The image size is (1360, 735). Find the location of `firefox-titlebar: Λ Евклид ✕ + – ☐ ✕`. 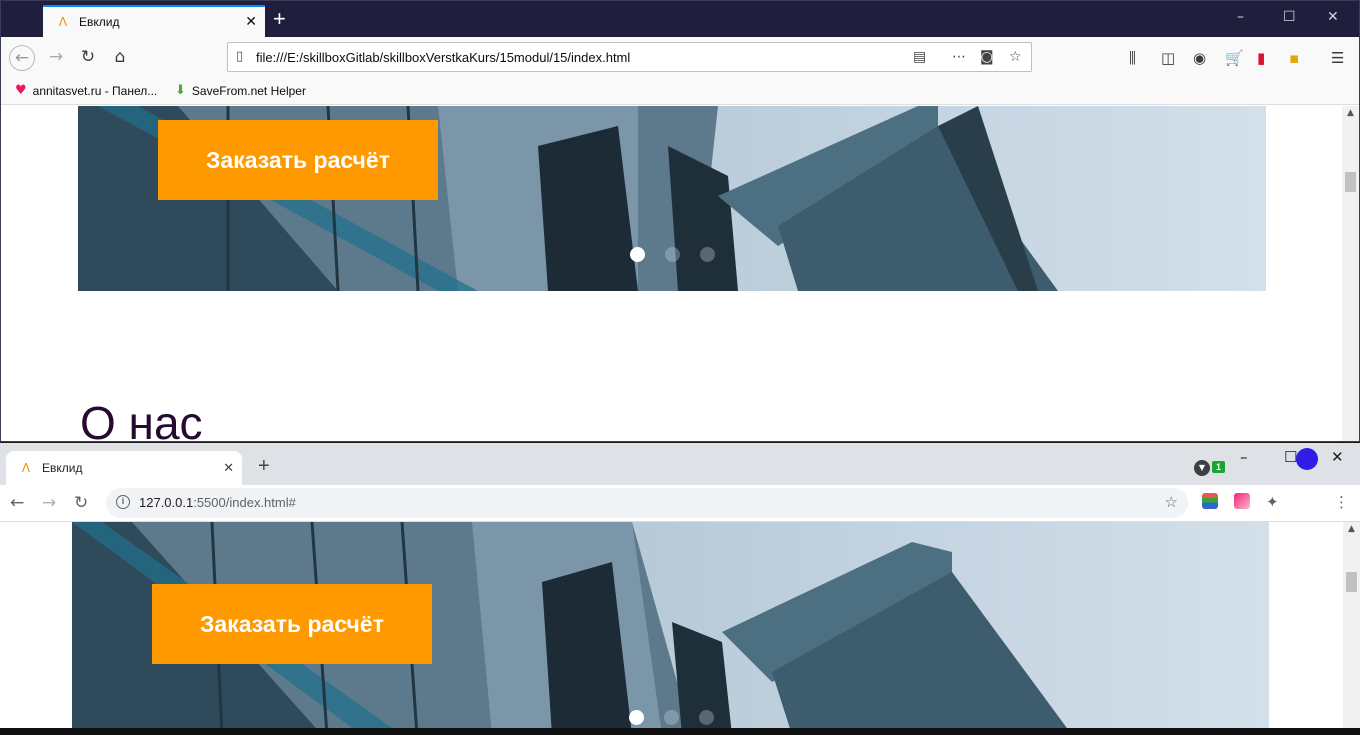

firefox-titlebar: Λ Евклид ✕ + – ☐ ✕ is located at coordinates (680, 19).